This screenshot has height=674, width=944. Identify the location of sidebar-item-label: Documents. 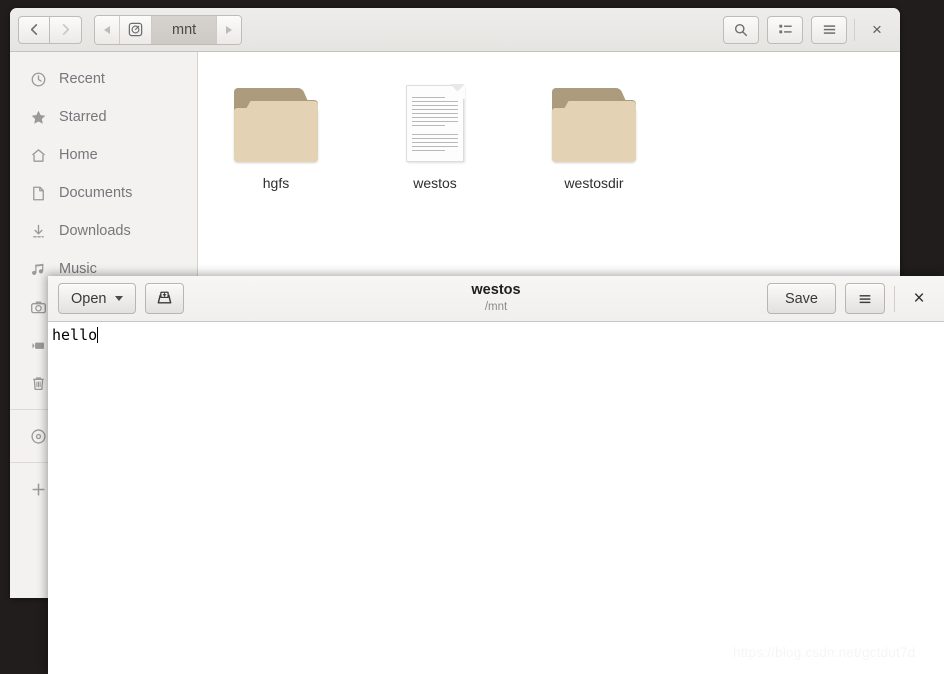
(96, 193).